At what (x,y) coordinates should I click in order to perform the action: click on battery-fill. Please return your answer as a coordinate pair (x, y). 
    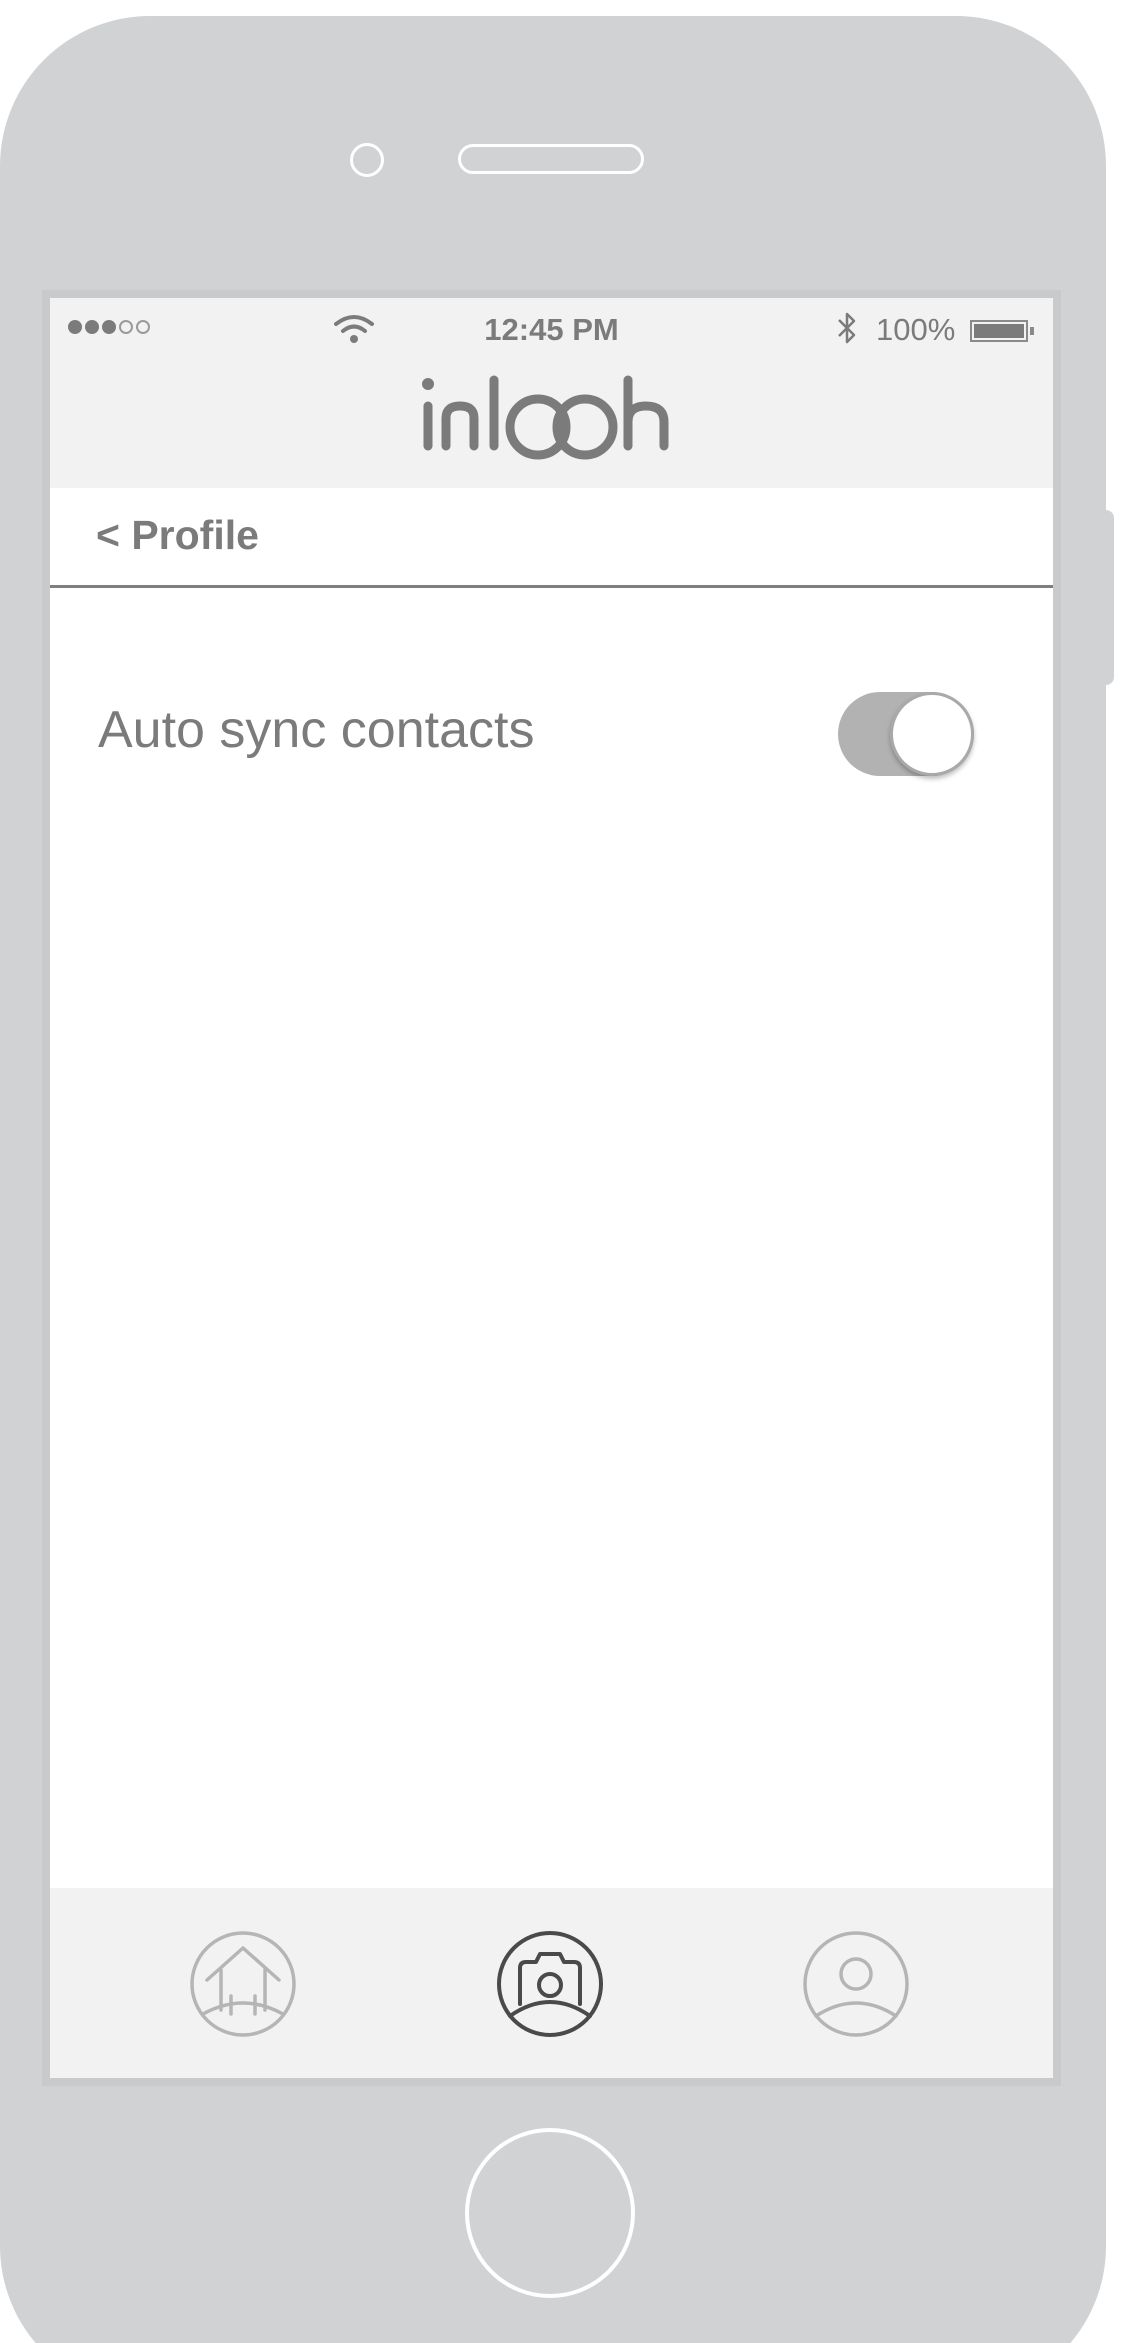
    Looking at the image, I should click on (999, 331).